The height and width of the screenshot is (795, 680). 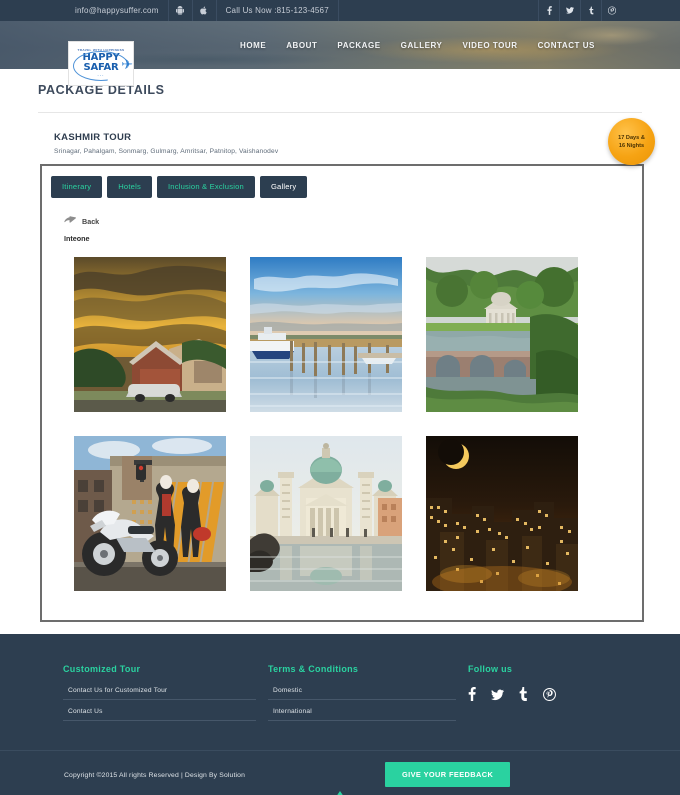 What do you see at coordinates (91, 221) in the screenshot?
I see `back-label: Back` at bounding box center [91, 221].